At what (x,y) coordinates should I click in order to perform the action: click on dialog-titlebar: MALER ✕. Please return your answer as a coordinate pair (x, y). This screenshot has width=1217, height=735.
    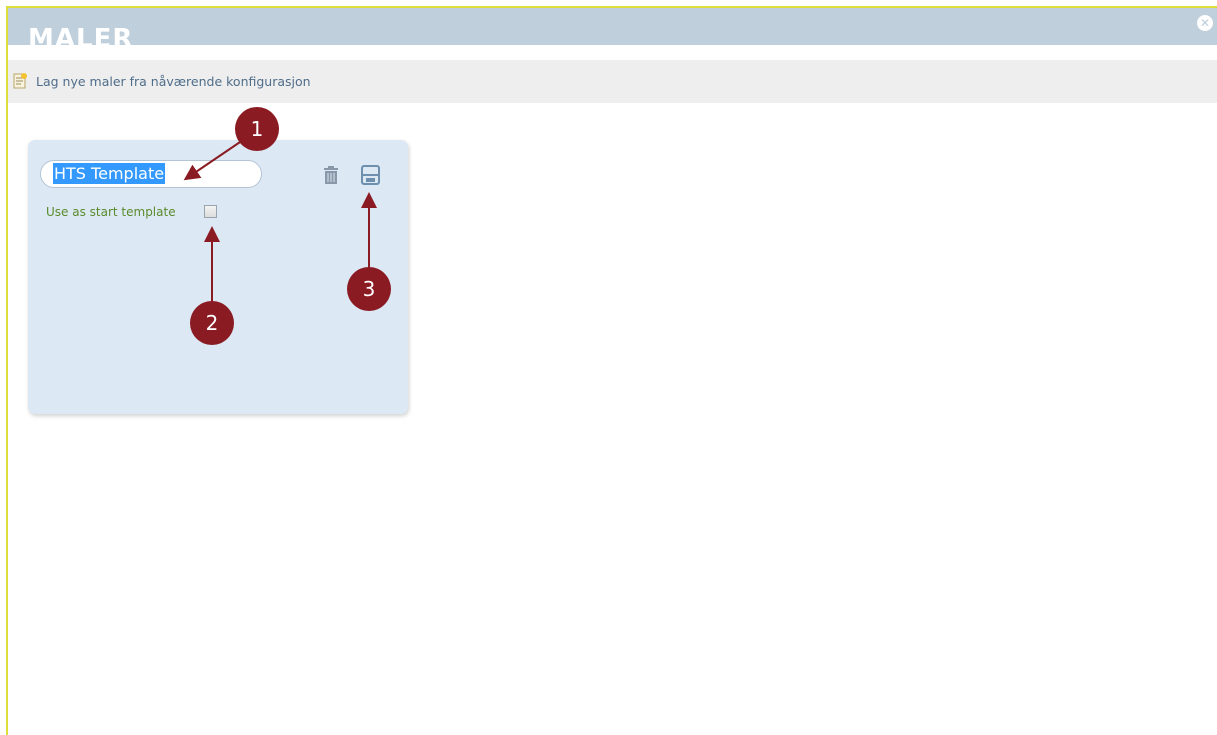
    Looking at the image, I should click on (612, 26).